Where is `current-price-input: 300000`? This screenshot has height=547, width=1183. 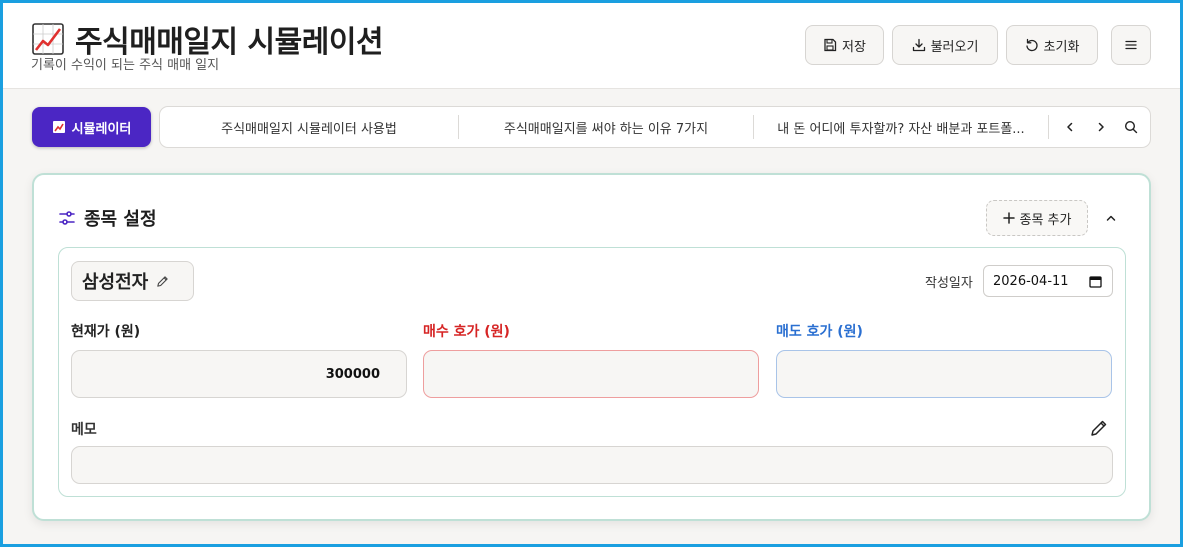
current-price-input: 300000 is located at coordinates (239, 374).